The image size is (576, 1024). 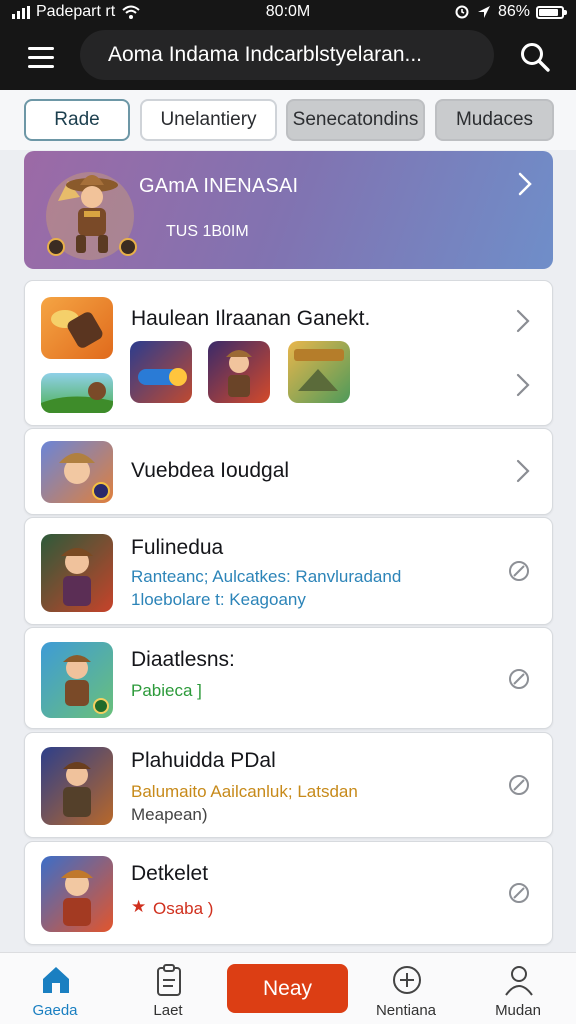 I want to click on filter-chip-mudaces: Mudaces, so click(x=494, y=120).